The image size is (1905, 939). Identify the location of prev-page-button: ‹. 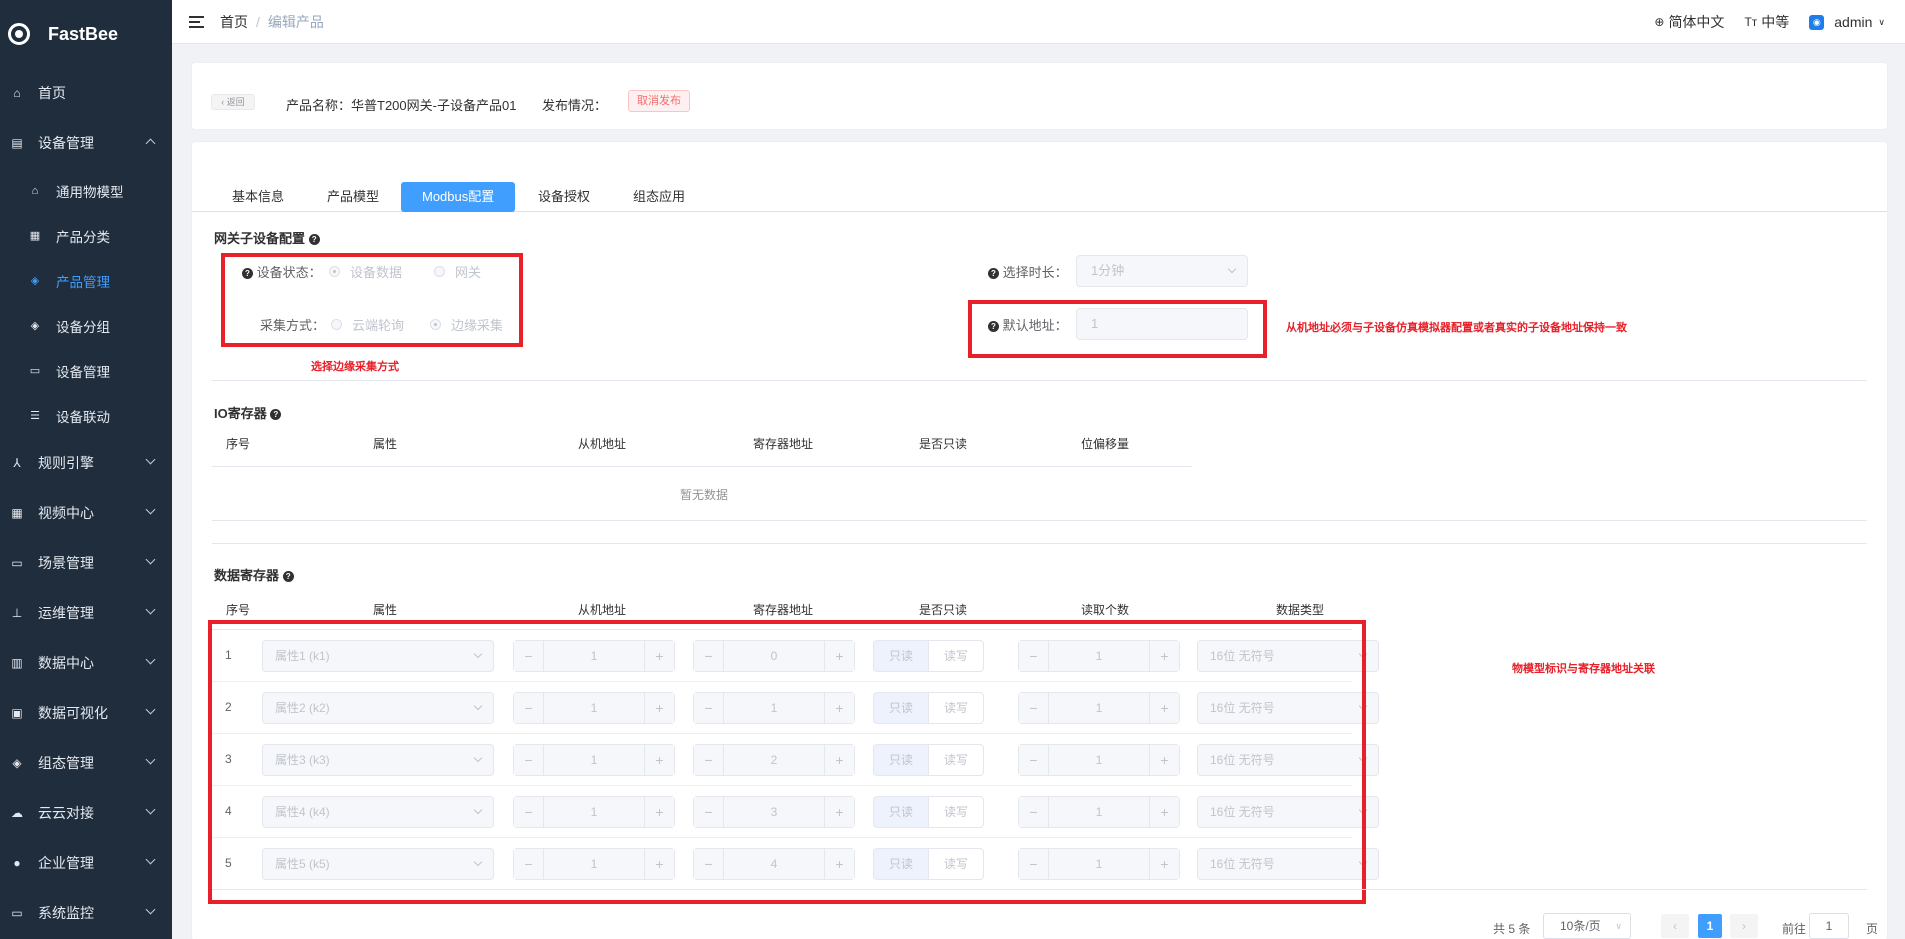
(1675, 926).